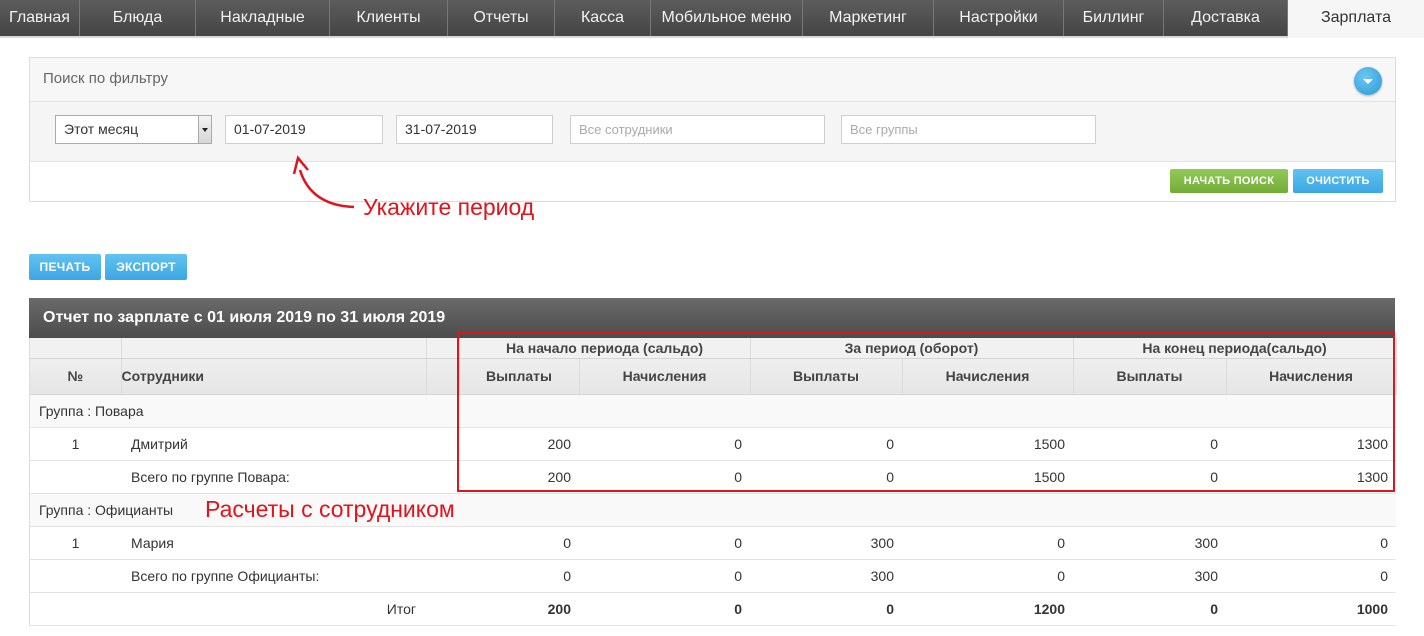 The width and height of the screenshot is (1424, 636). What do you see at coordinates (1368, 81) in the screenshot?
I see `collapse-toggle-icon` at bounding box center [1368, 81].